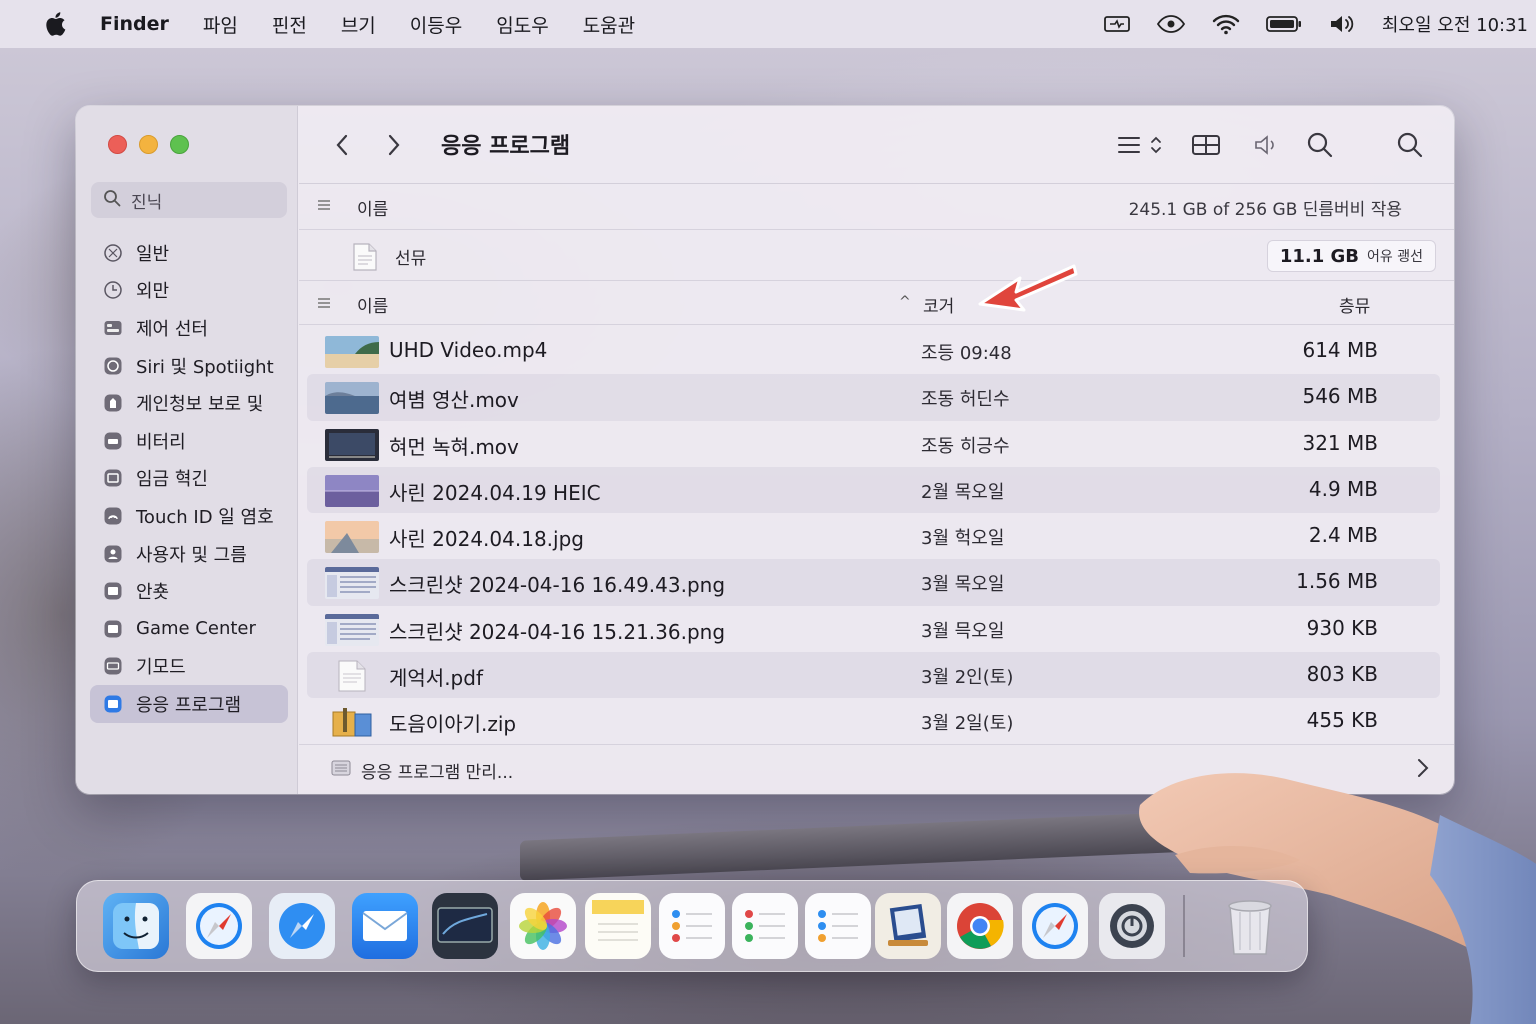  What do you see at coordinates (963, 631) in the screenshot?
I see `file-date: 3월 믁오일` at bounding box center [963, 631].